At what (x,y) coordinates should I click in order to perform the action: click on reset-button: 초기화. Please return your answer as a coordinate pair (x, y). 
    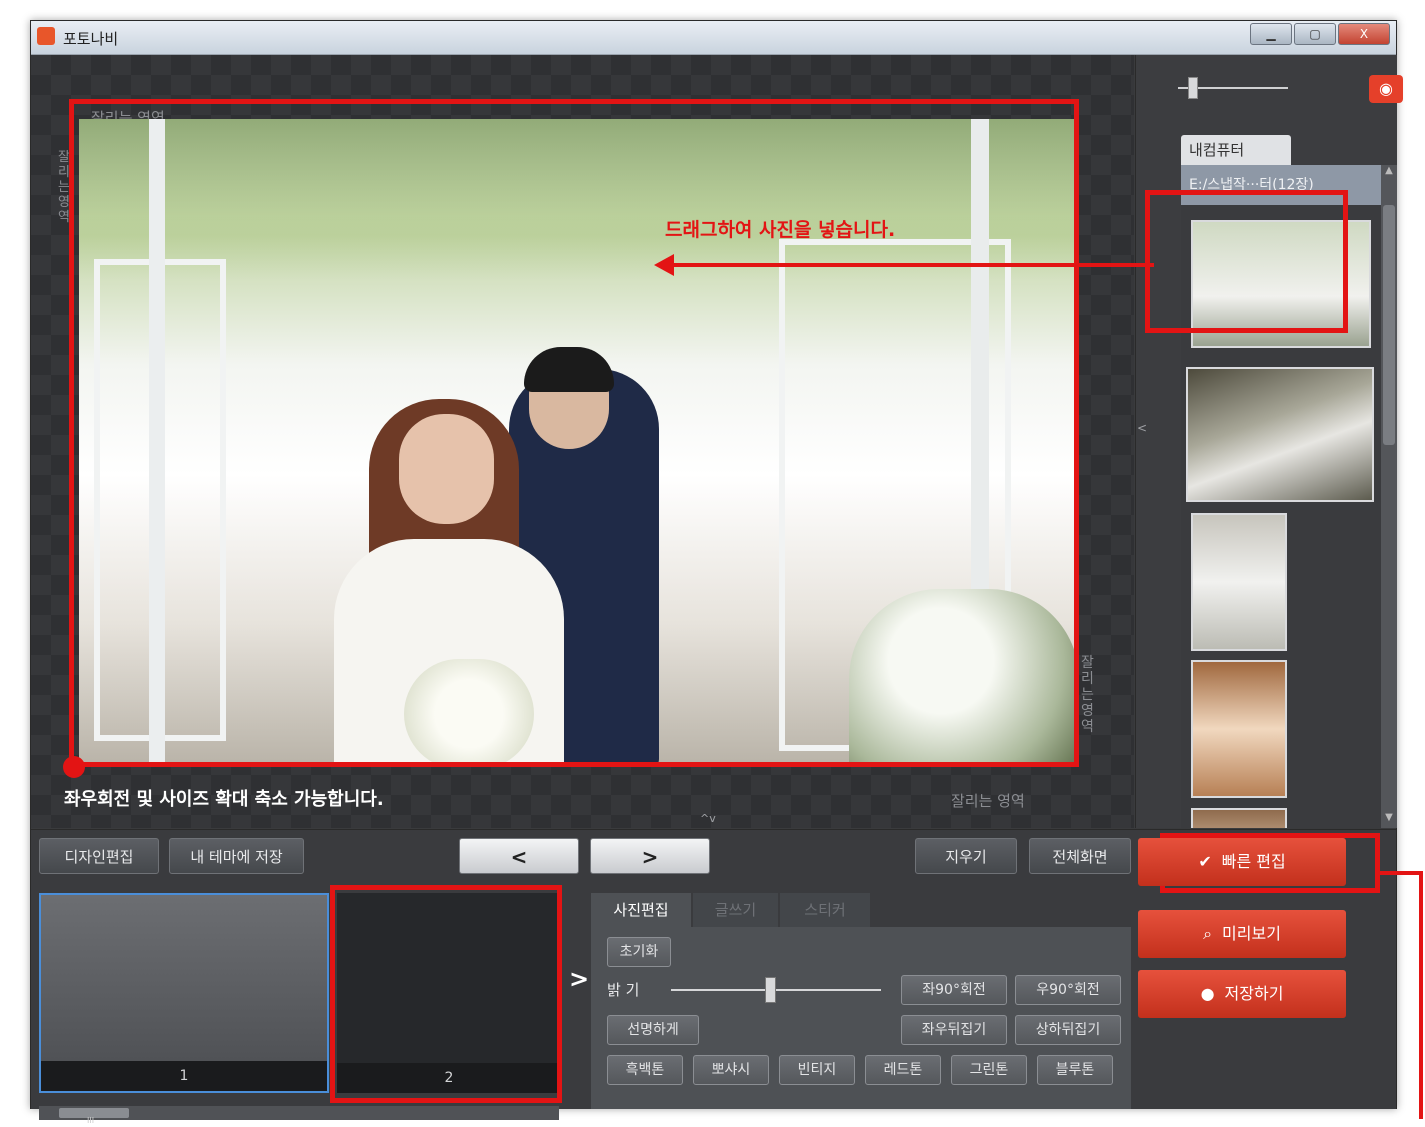
    Looking at the image, I should click on (639, 952).